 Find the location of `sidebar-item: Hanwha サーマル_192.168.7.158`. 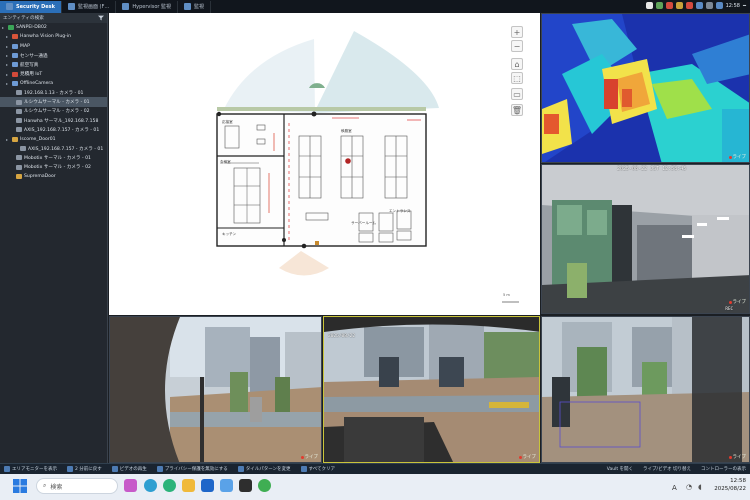

sidebar-item: Hanwha サーマル_192.168.7.158 is located at coordinates (53, 120).